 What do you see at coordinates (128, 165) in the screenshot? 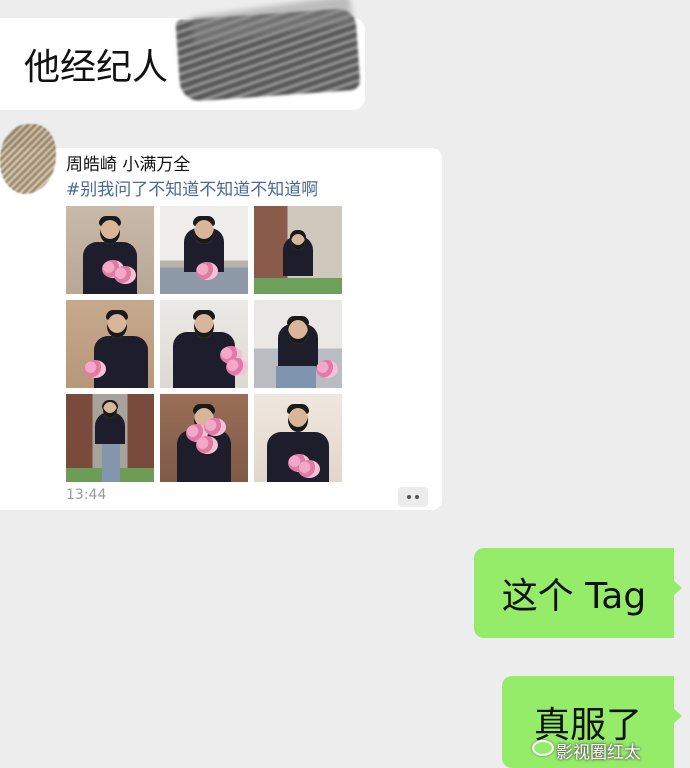
I see `post-author-title: 周皓崎 小满万全` at bounding box center [128, 165].